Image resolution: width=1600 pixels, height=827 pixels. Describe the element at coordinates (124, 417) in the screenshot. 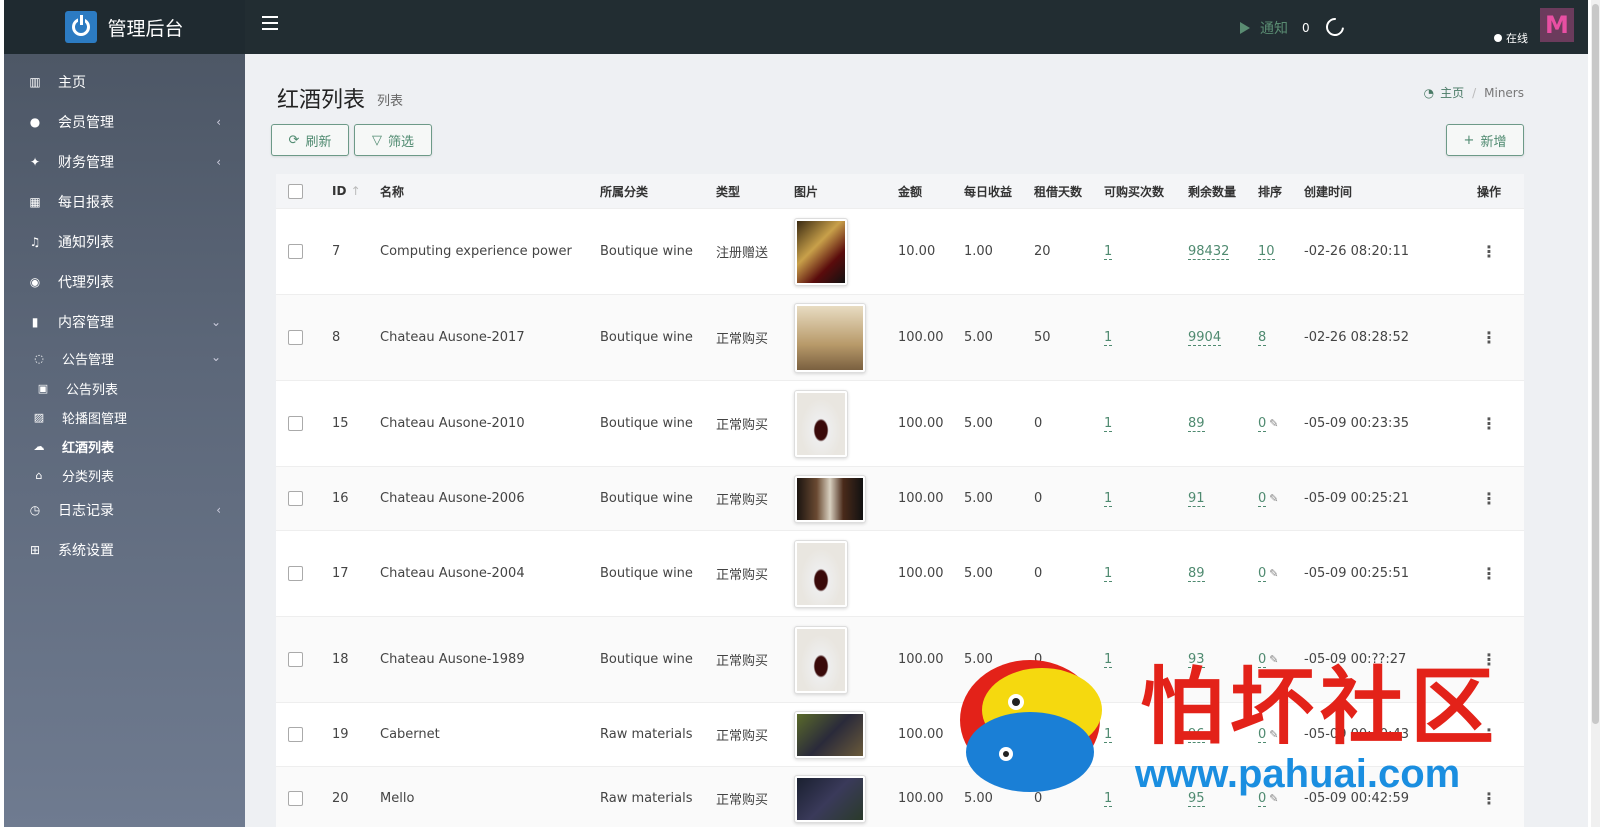

I see `sidebar-item-carousel: ▨ 轮播图管理` at that location.